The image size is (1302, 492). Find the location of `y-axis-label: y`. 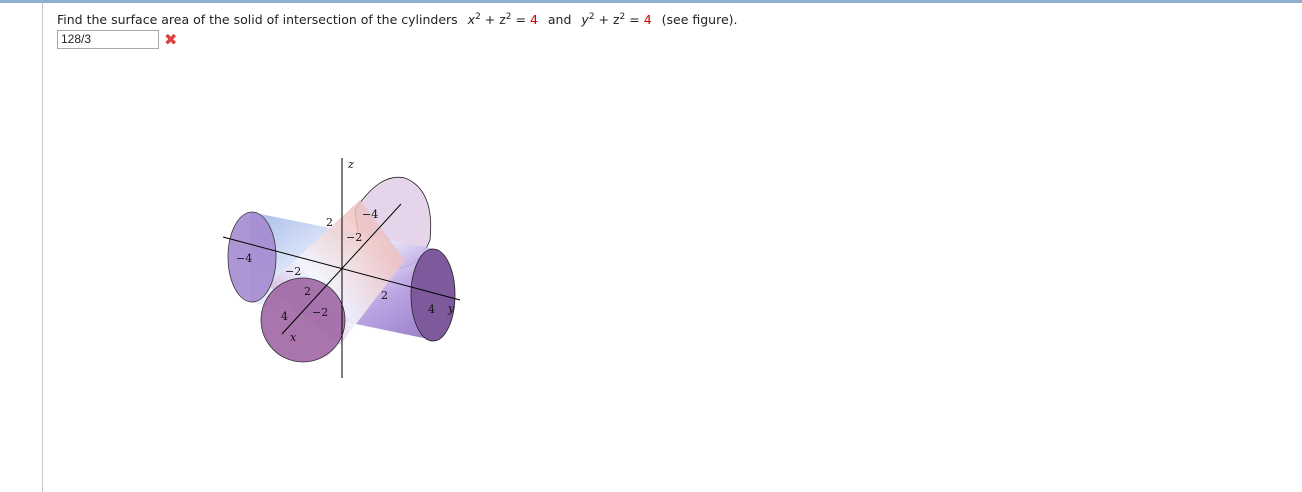

y-axis-label: y is located at coordinates (451, 308).